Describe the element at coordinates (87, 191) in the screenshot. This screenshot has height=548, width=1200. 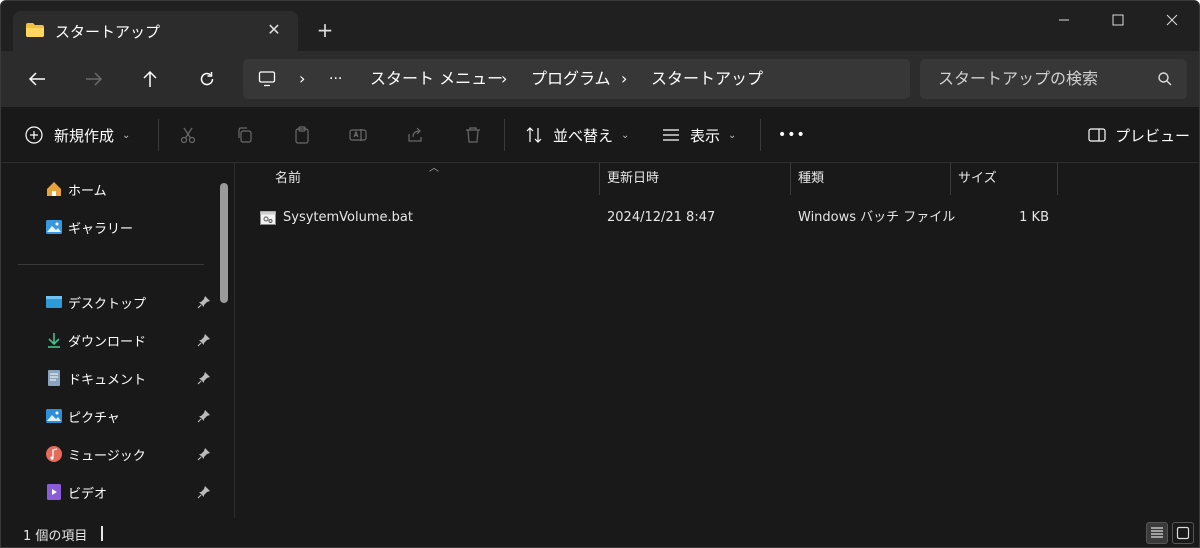
I see `sidebar-item-label: ホーム` at that location.